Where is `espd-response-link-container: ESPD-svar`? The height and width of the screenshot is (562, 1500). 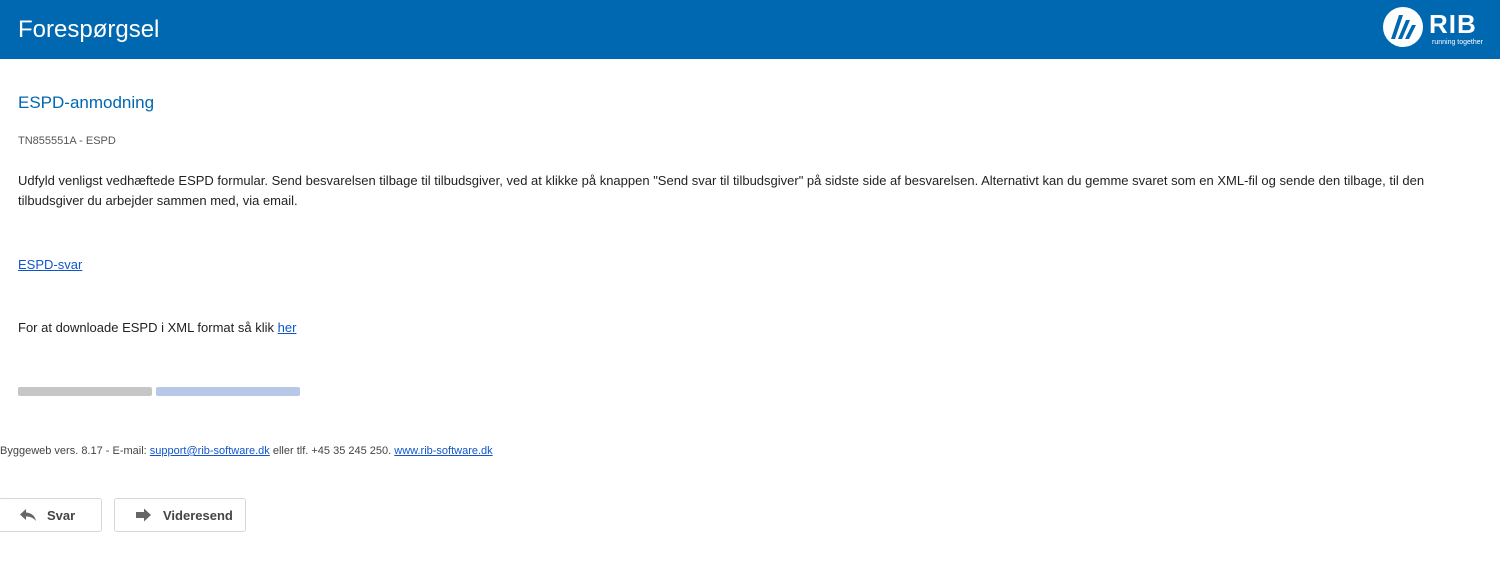 espd-response-link-container: ESPD-svar is located at coordinates (50, 264).